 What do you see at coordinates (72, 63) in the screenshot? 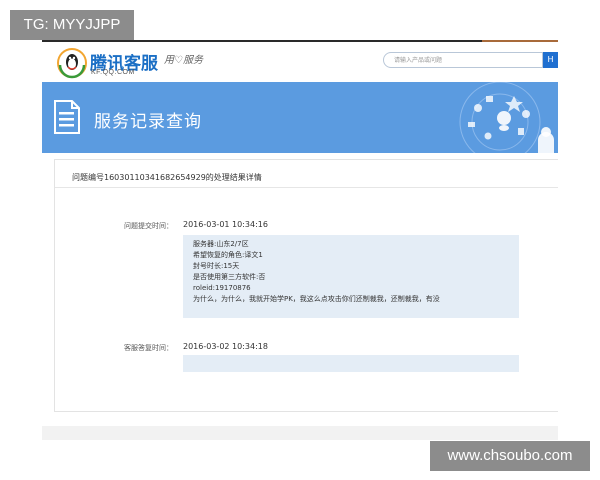
I see `qq-penguin-logo-icon` at bounding box center [72, 63].